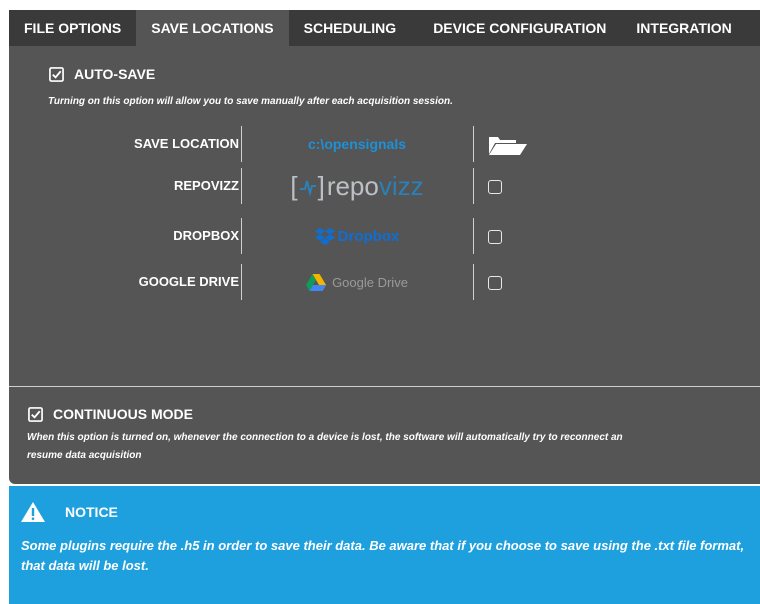 Image resolution: width=760 pixels, height=604 pixels. What do you see at coordinates (495, 237) in the screenshot?
I see `dropbox-checkbox` at bounding box center [495, 237].